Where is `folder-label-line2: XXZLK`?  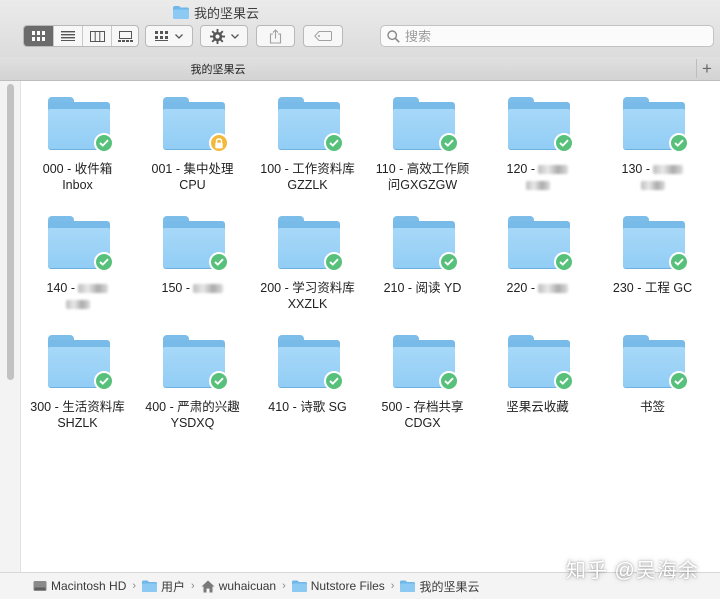 folder-label-line2: XXZLK is located at coordinates (307, 304).